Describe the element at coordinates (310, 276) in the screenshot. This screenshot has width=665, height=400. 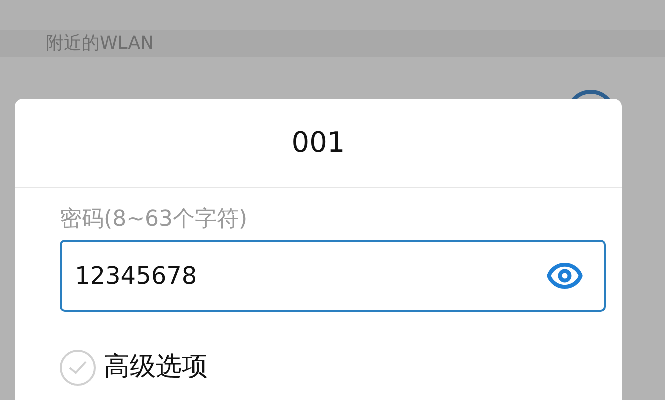
I see `password-input: 12345678` at that location.